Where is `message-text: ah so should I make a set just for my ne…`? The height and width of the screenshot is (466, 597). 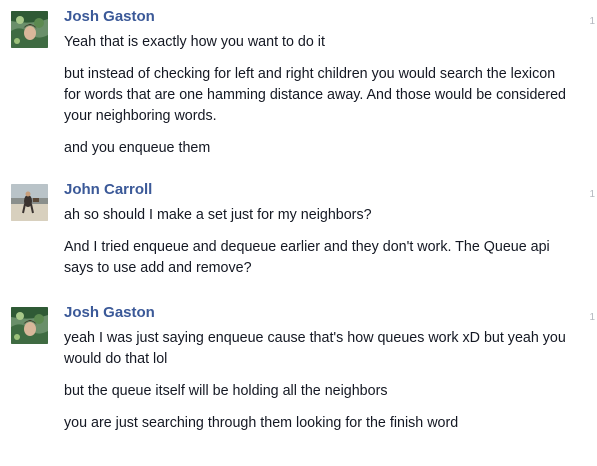 message-text: ah so should I make a set just for my ne… is located at coordinates (218, 215).